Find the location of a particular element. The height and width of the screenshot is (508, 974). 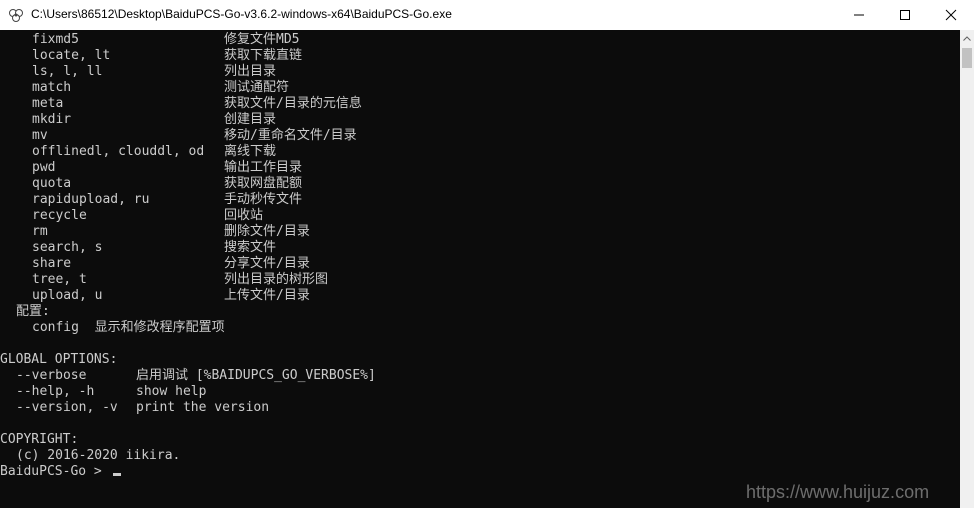

command-desc: 搜索文件 is located at coordinates (250, 247).